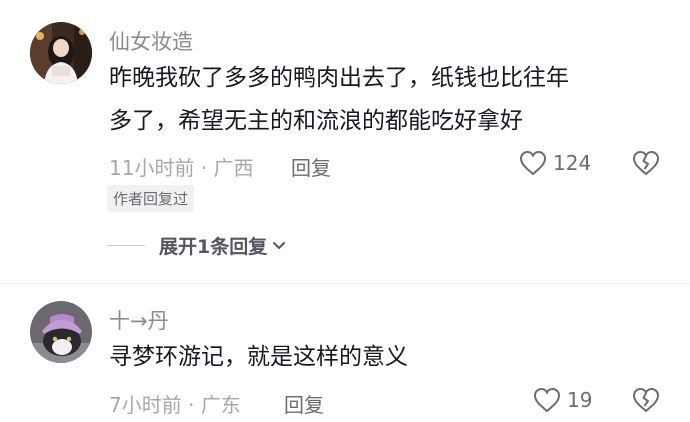 This screenshot has width=690, height=422. Describe the element at coordinates (139, 320) in the screenshot. I see `comment-username: 十→丹` at that location.